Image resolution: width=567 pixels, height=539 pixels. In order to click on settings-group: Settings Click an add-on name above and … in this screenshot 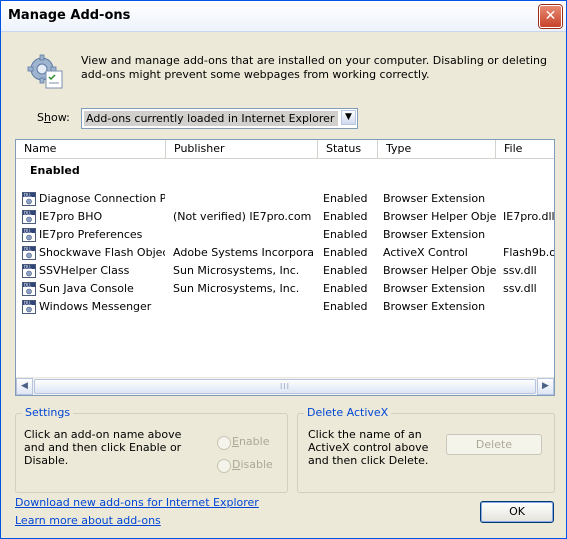, I will do `click(151, 449)`.